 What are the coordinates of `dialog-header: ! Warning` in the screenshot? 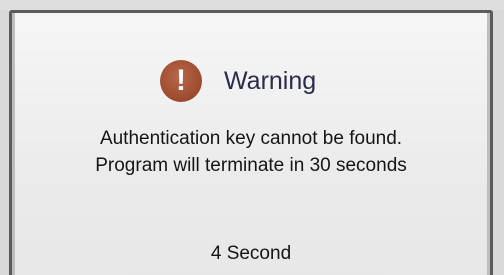 It's located at (251, 81).